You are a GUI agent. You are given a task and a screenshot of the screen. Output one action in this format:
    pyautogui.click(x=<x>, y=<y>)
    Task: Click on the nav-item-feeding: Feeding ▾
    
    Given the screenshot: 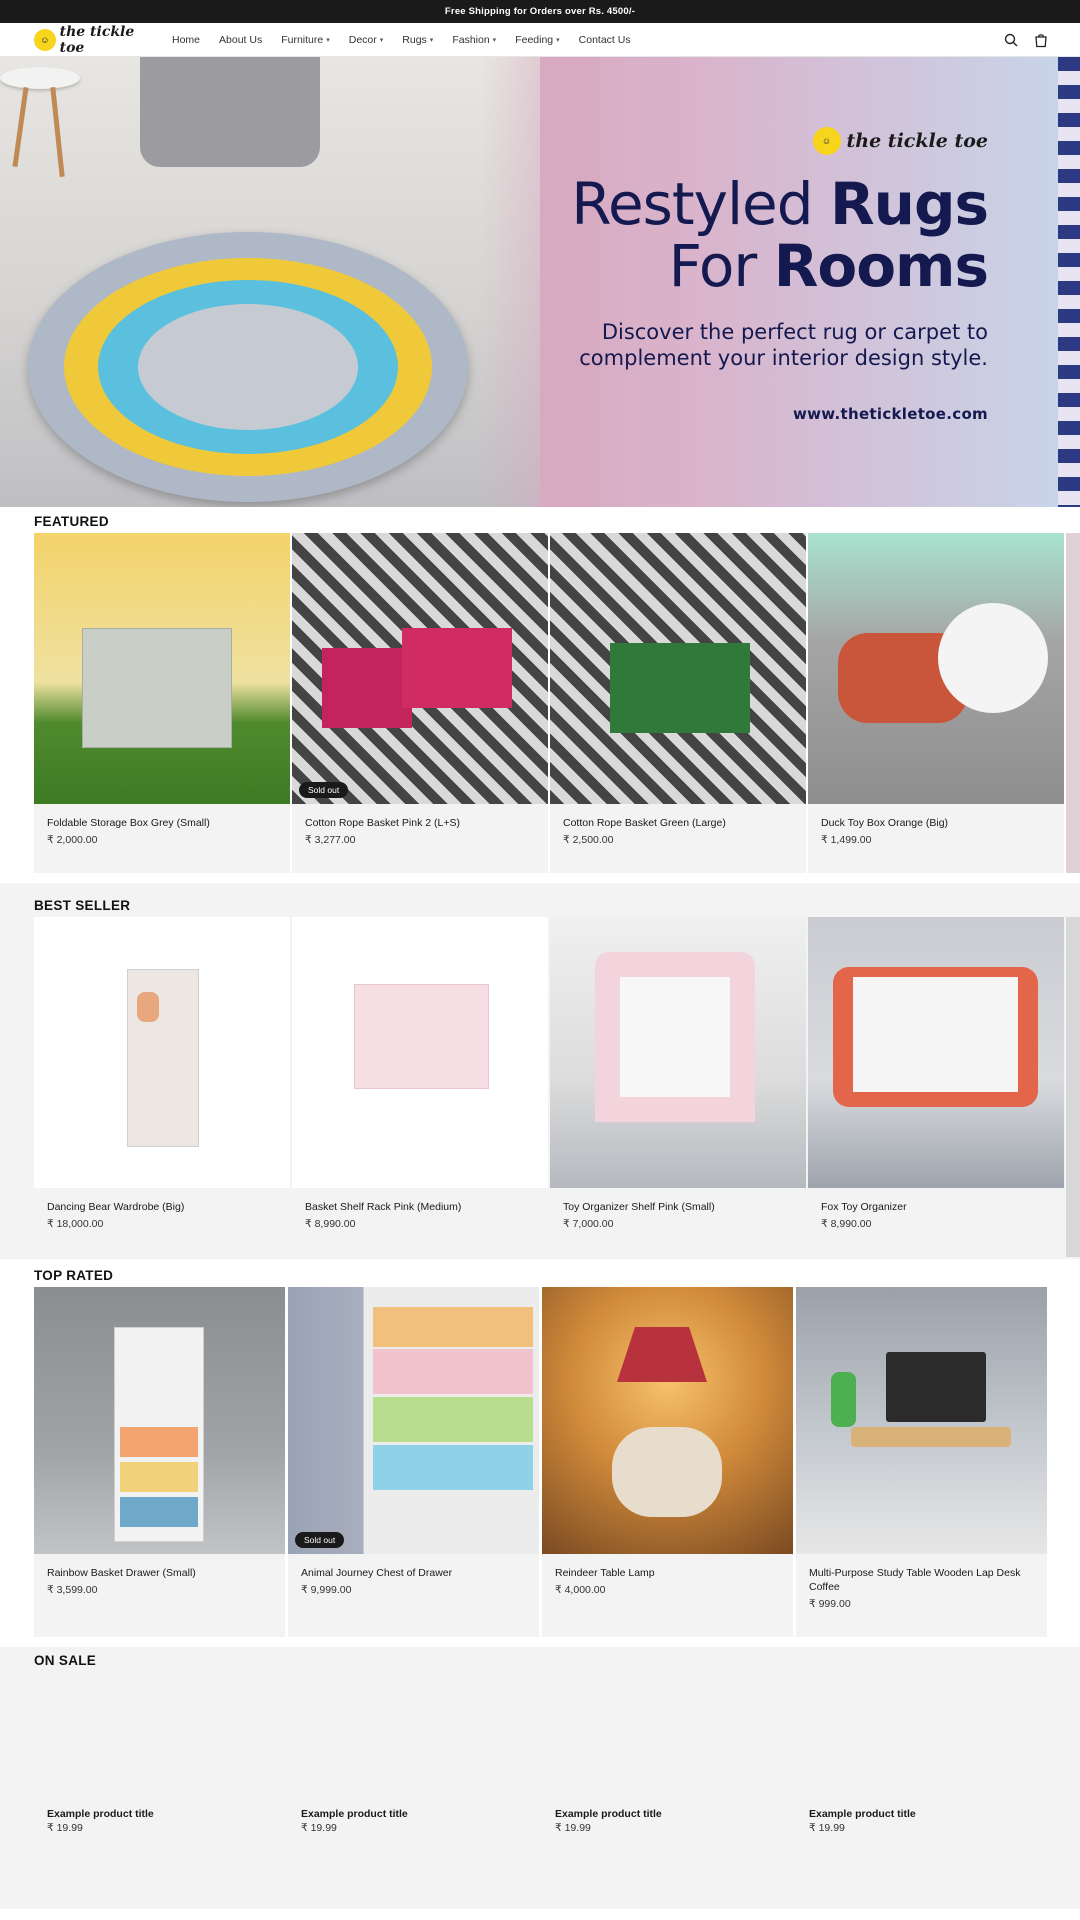 What is the action you would take?
    pyautogui.click(x=537, y=40)
    